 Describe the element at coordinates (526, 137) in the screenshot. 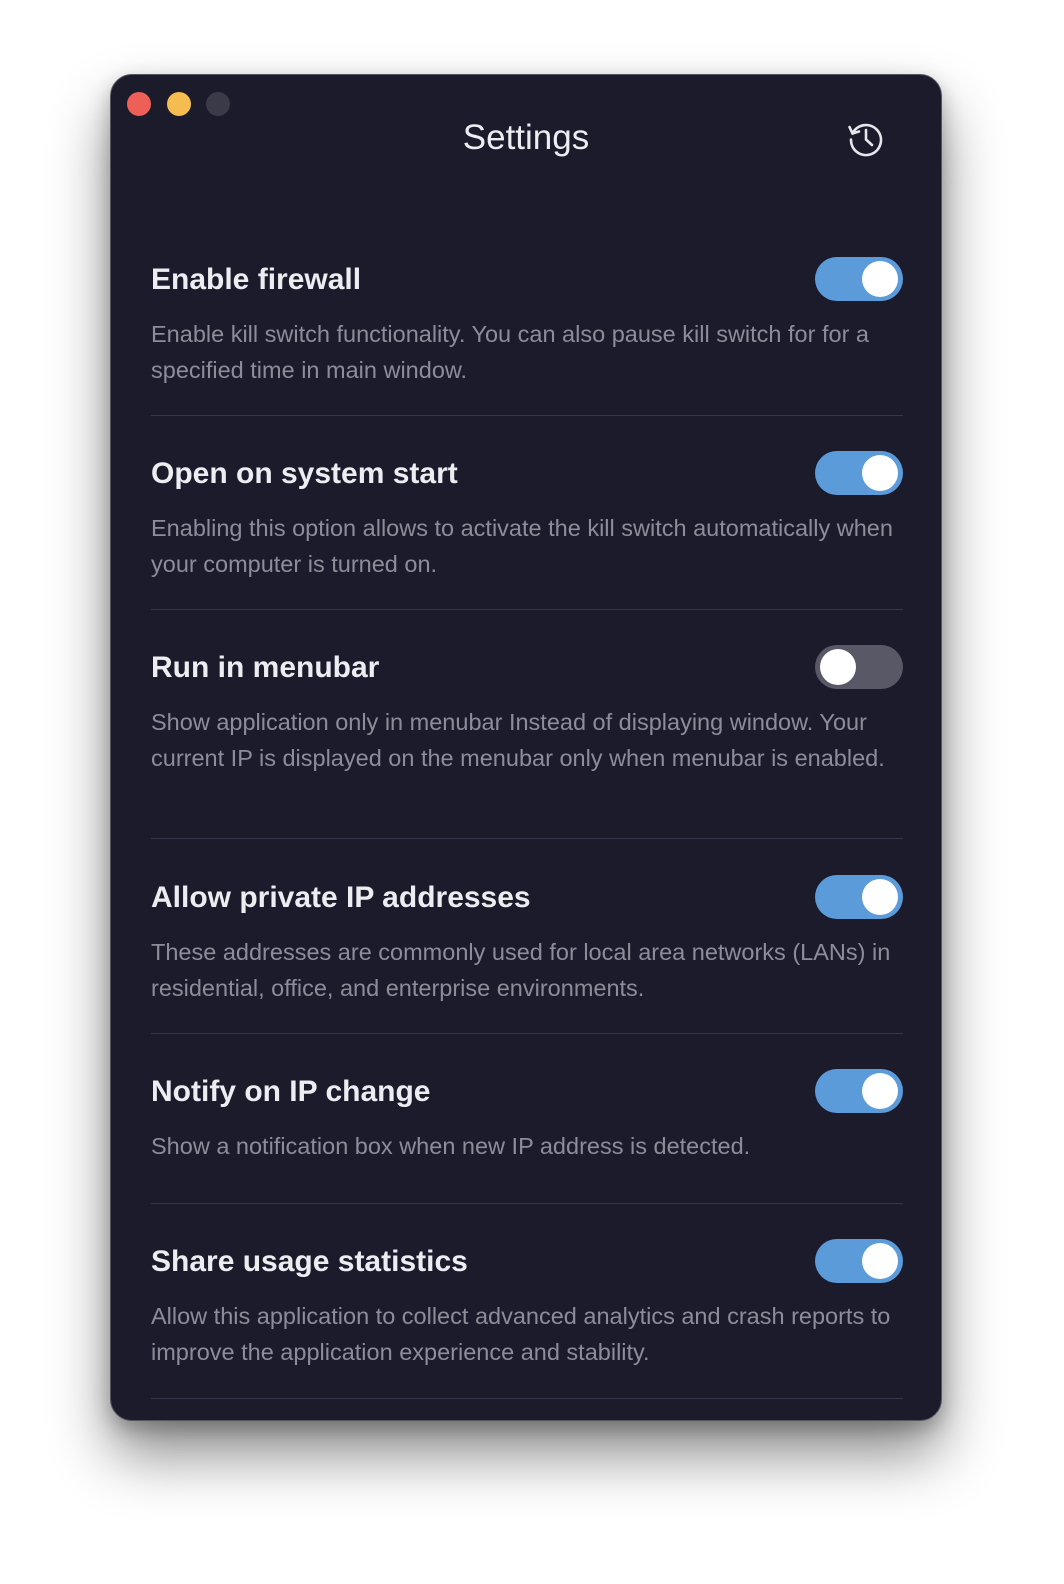

I see `window-title: Settings` at that location.